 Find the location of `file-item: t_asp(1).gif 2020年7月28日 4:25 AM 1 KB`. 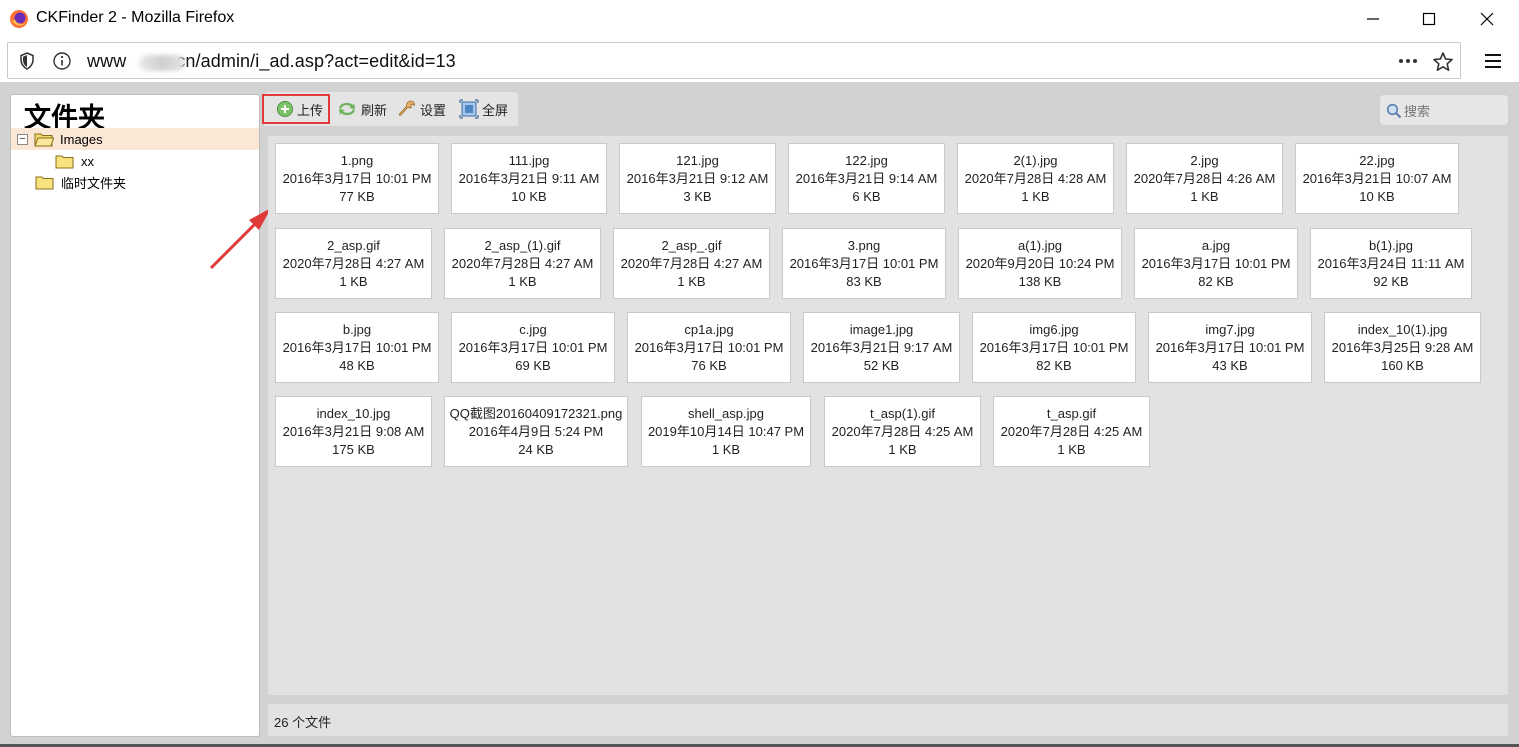

file-item: t_asp(1).gif 2020年7月28日 4:25 AM 1 KB is located at coordinates (902, 431).